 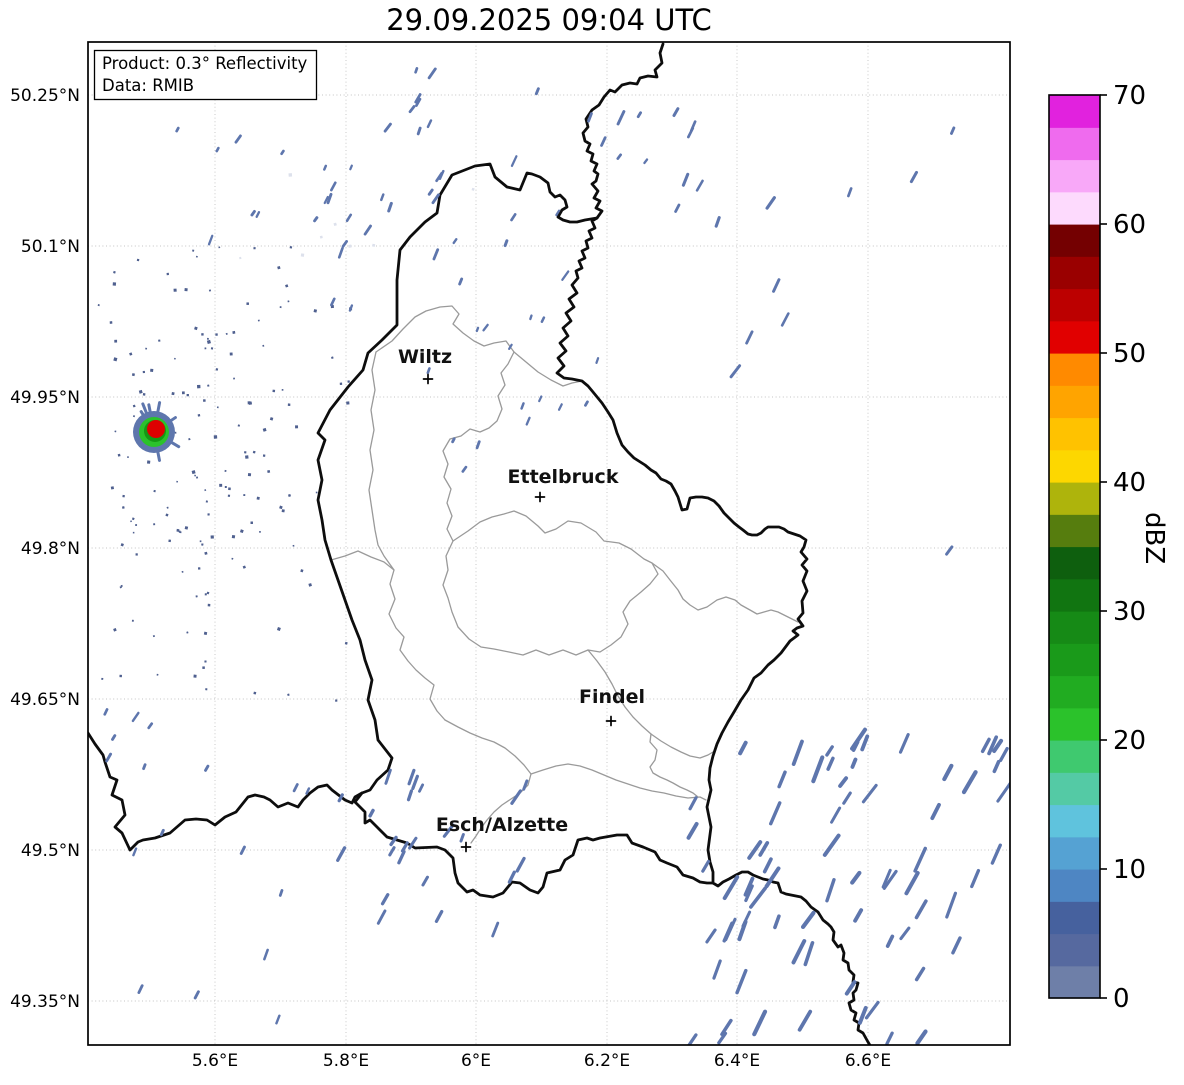 I want to click on colorbar-tick-label: 70, so click(x=1129, y=96).